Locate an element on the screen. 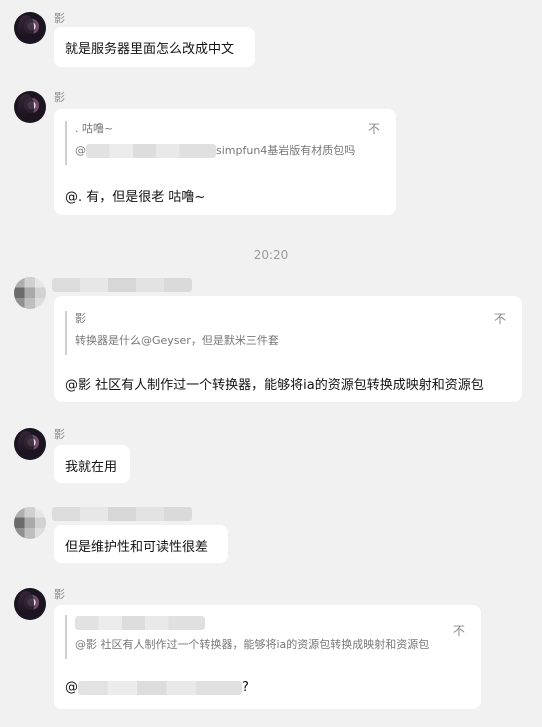 The width and height of the screenshot is (542, 727). quoted-text: 转换器是什么@Geyser，但是默米三件套 is located at coordinates (177, 340).